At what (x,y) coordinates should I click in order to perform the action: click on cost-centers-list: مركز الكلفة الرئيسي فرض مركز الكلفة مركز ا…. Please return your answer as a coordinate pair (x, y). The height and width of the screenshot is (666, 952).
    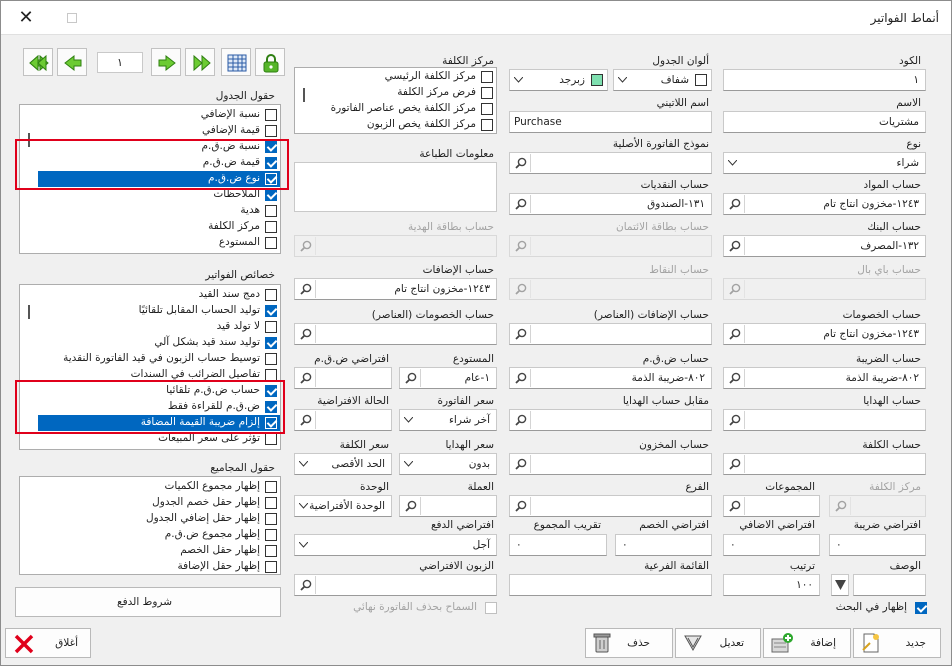
    Looking at the image, I should click on (395, 100).